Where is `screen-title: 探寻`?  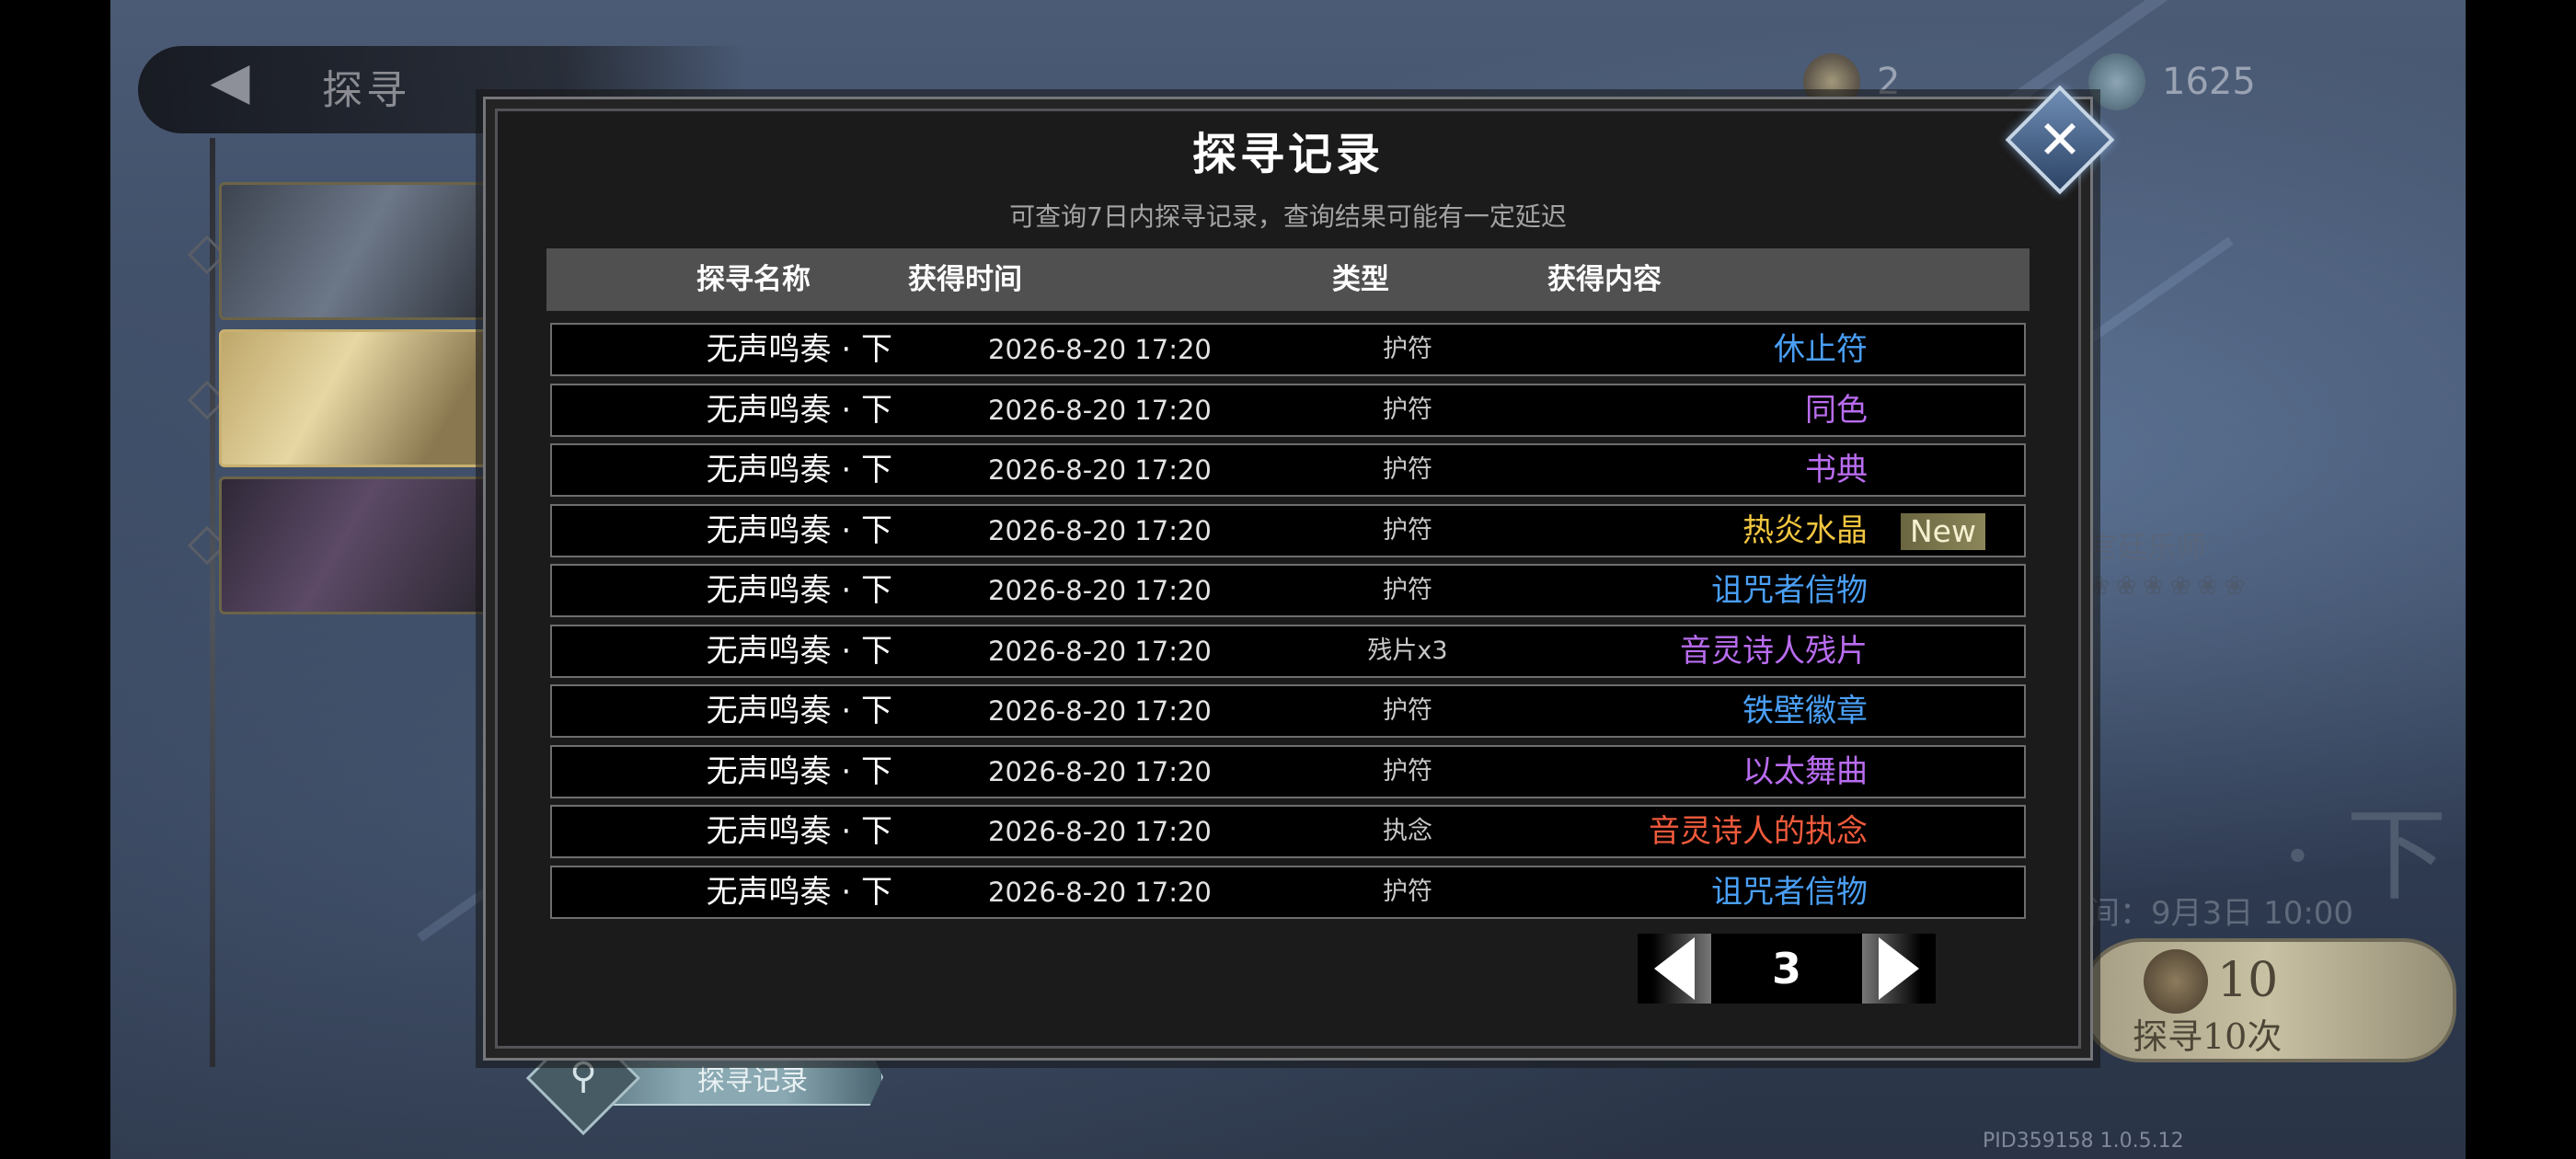 screen-title: 探寻 is located at coordinates (366, 90).